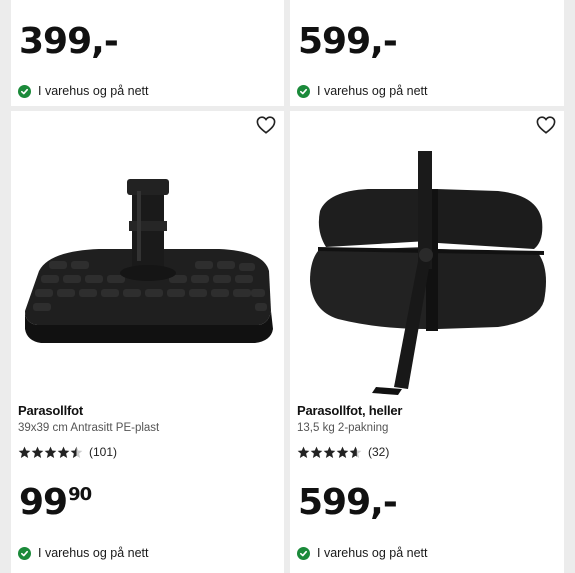  What do you see at coordinates (89, 428) in the screenshot?
I see `product-subtitle: 39x39 cm Antrasitt PE-plast` at bounding box center [89, 428].